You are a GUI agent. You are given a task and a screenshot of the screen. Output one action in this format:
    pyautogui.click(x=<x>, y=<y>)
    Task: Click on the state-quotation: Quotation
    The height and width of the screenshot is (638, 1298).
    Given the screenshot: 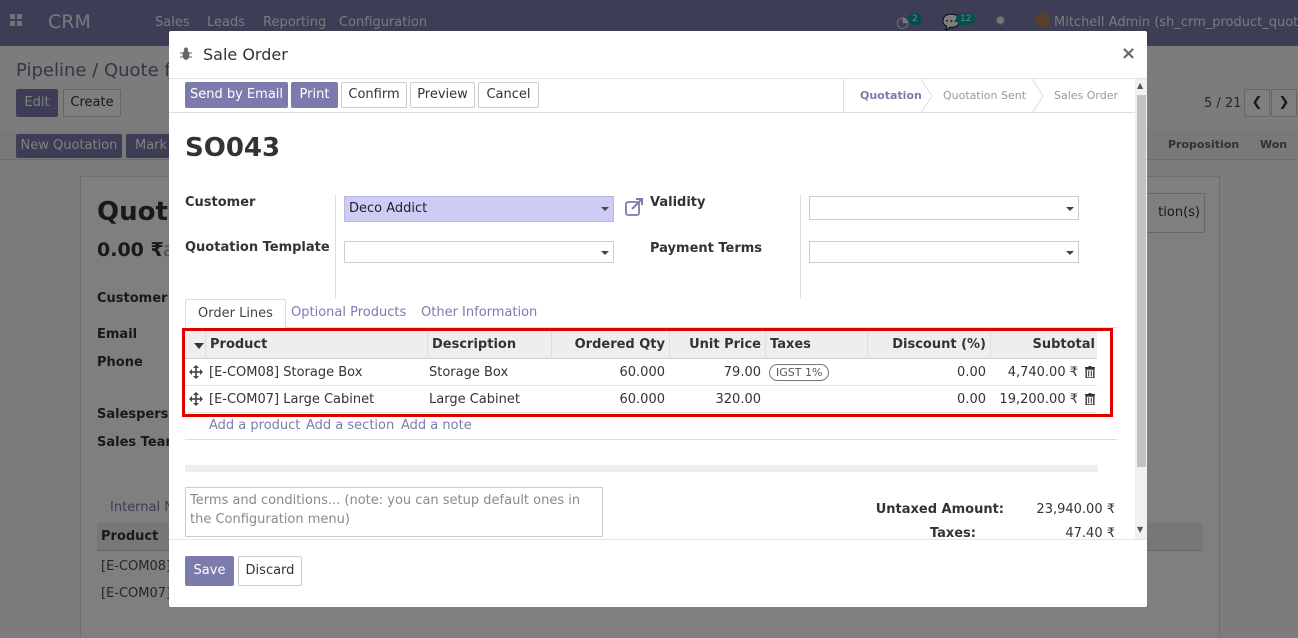 What is the action you would take?
    pyautogui.click(x=891, y=95)
    